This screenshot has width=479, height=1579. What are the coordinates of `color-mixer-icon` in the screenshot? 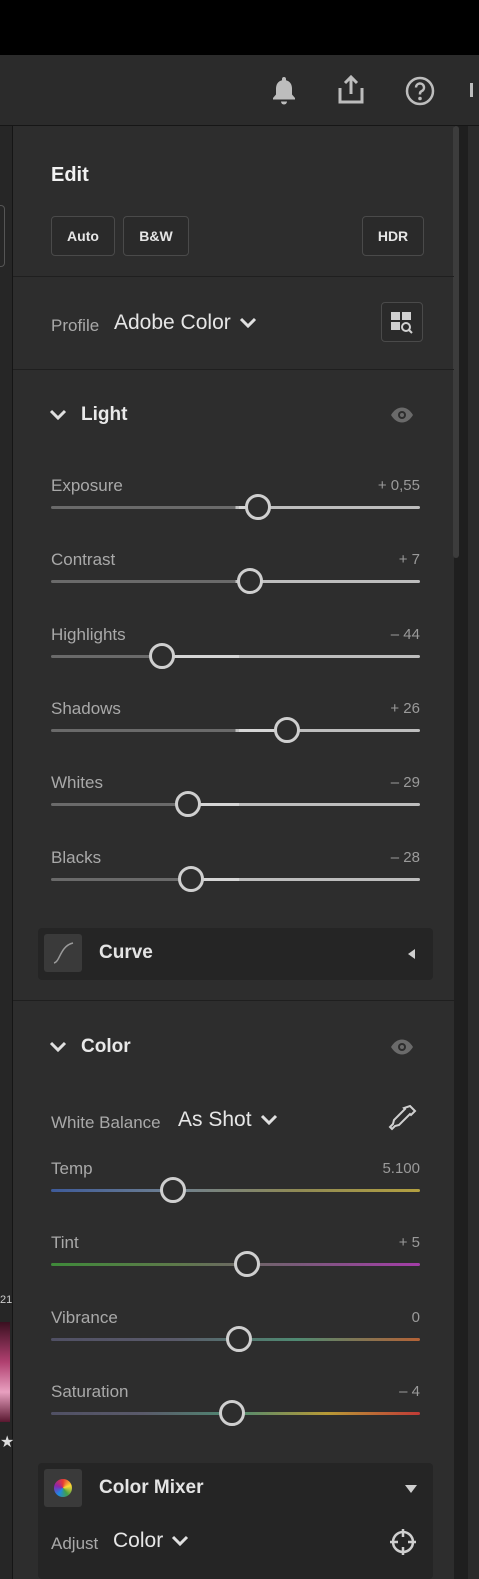 It's located at (63, 1488).